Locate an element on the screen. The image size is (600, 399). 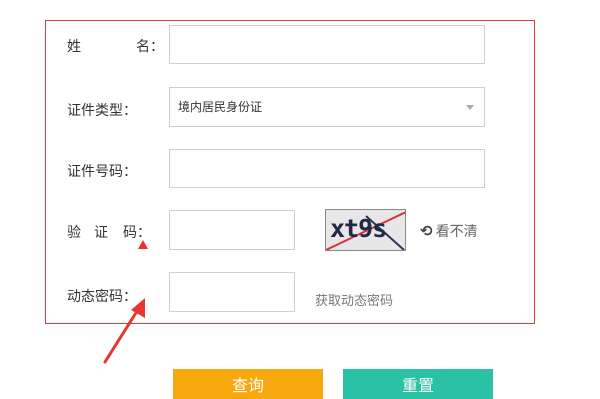
arrow-annotation-icon is located at coordinates (124, 331).